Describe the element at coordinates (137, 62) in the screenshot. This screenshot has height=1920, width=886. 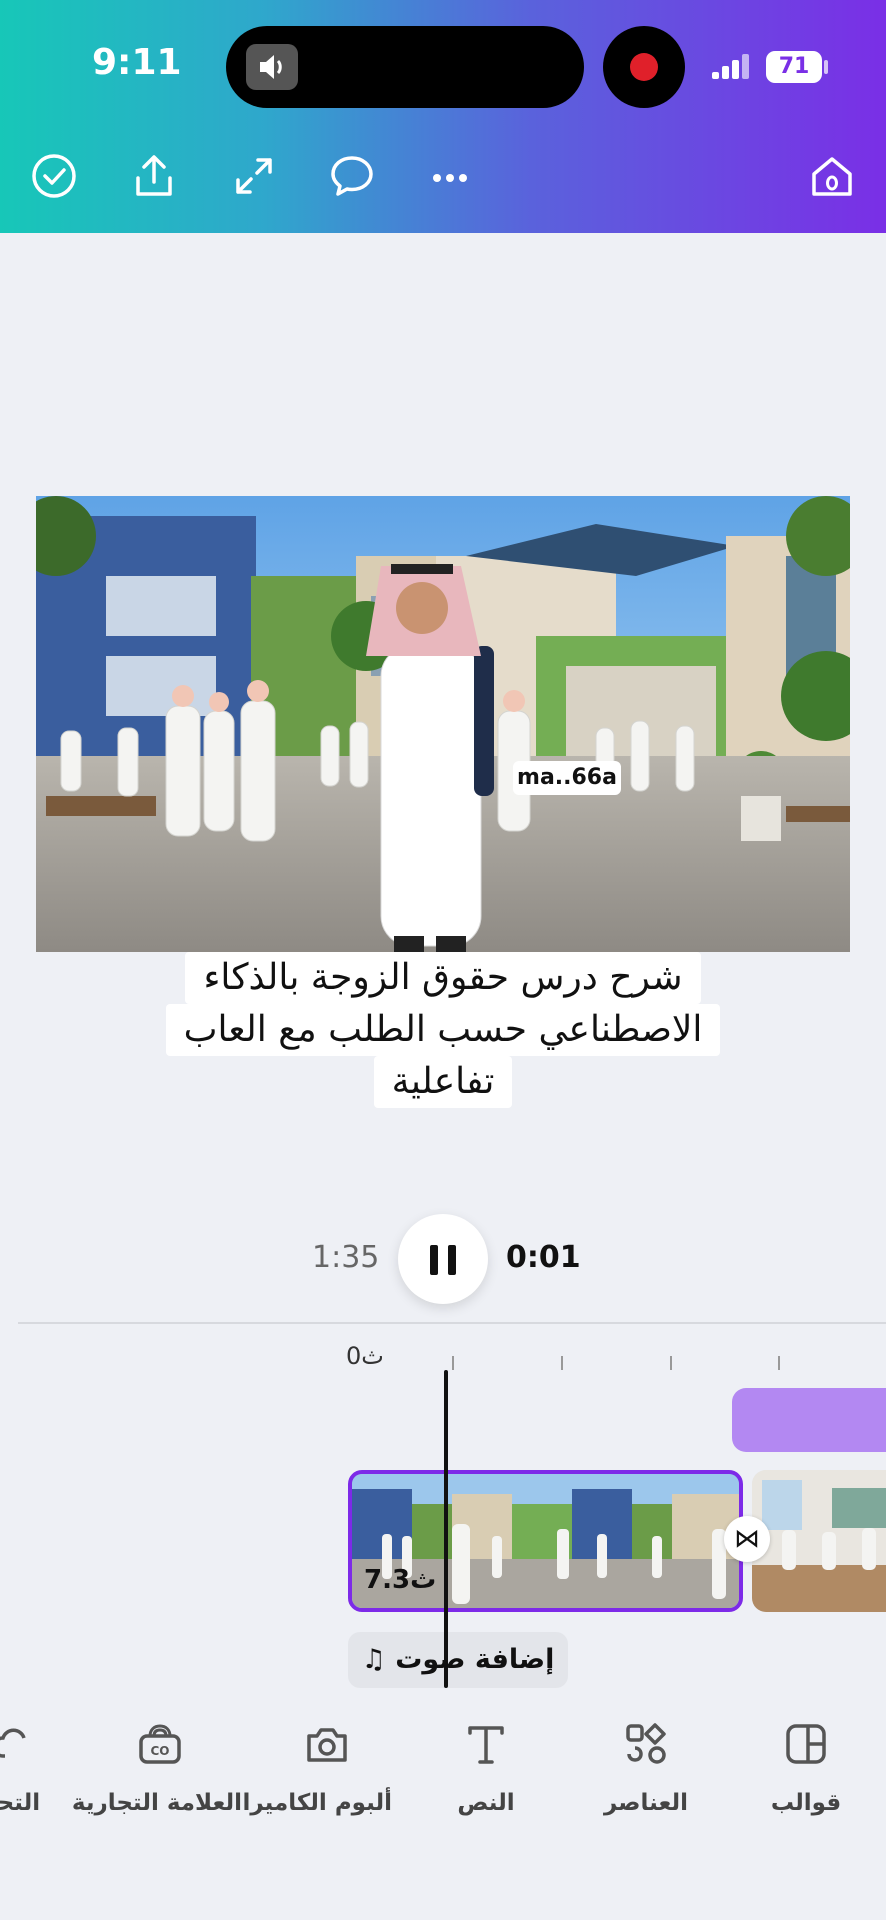
I see `status-time: 9:11` at that location.